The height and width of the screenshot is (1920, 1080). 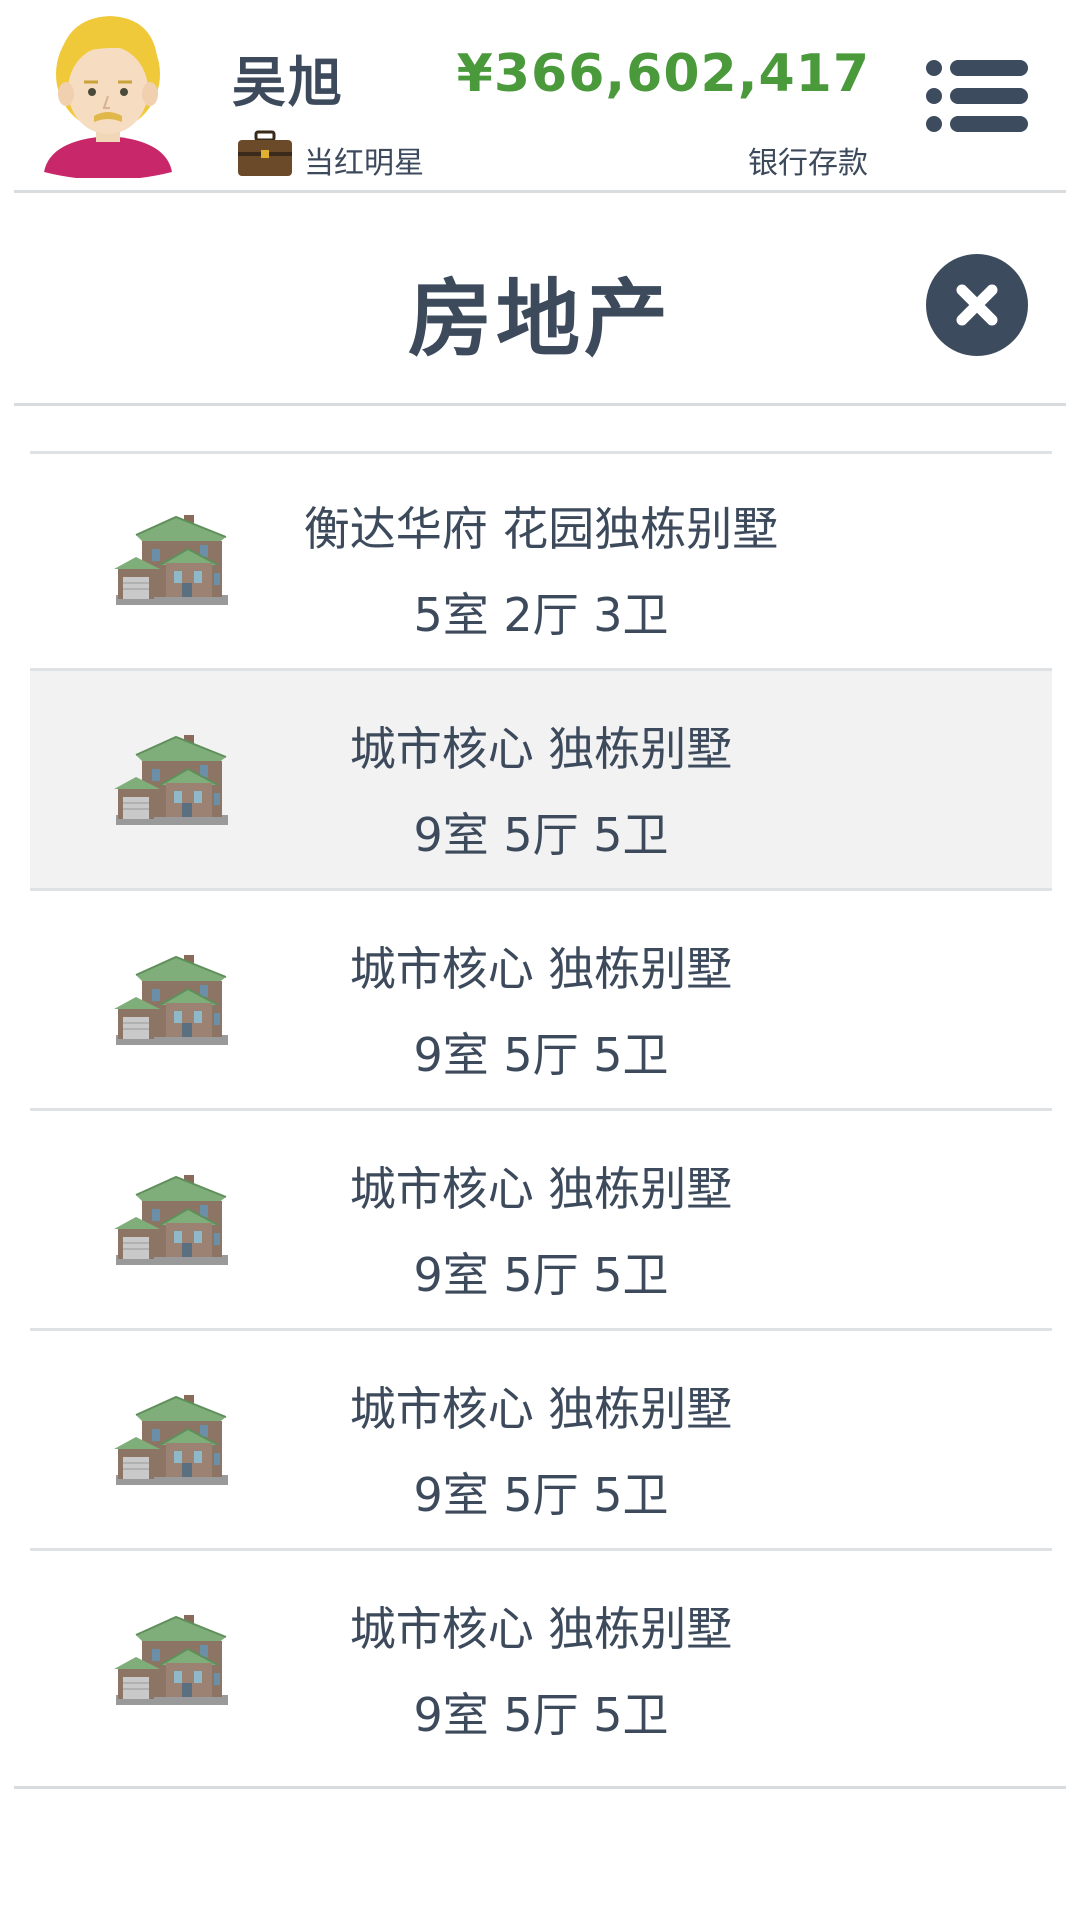 I want to click on player-header: 吴旭 当红明星 ¥366,602,417 银行存款, so click(x=540, y=95).